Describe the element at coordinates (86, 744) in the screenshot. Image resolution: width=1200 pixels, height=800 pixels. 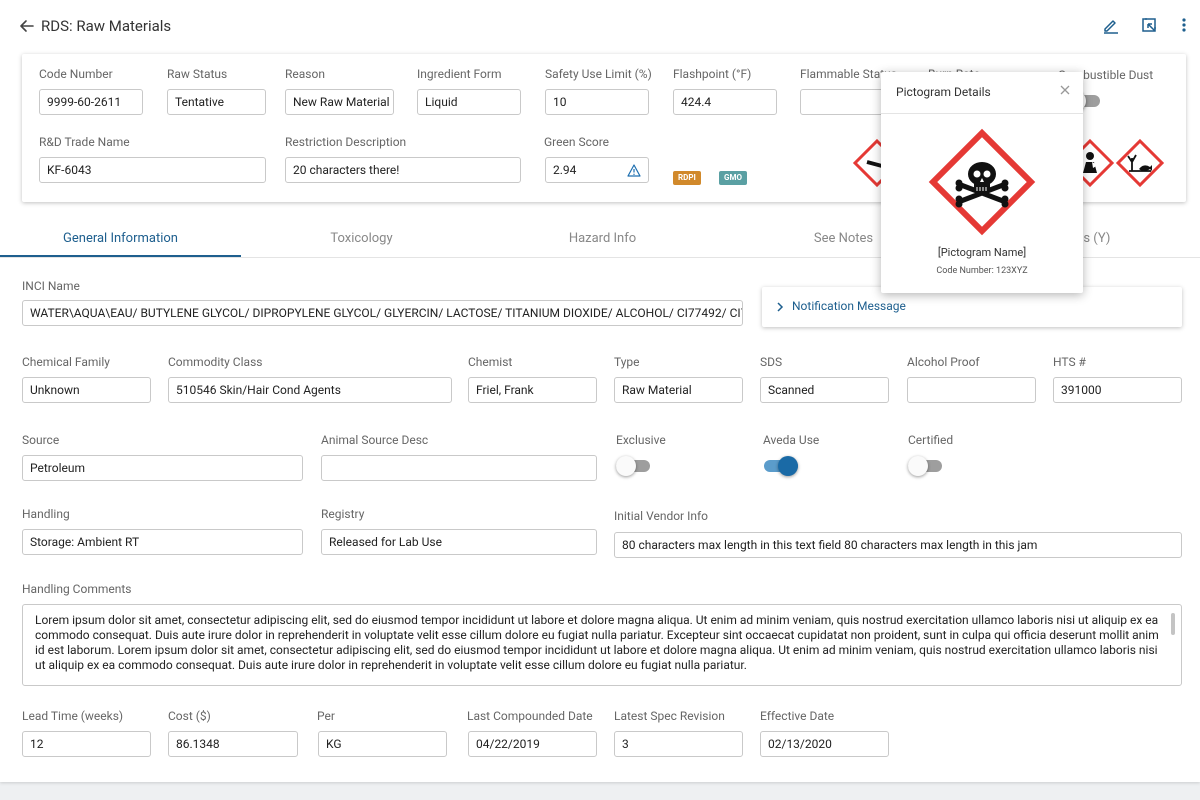
I see `lead-time-field: 12` at that location.